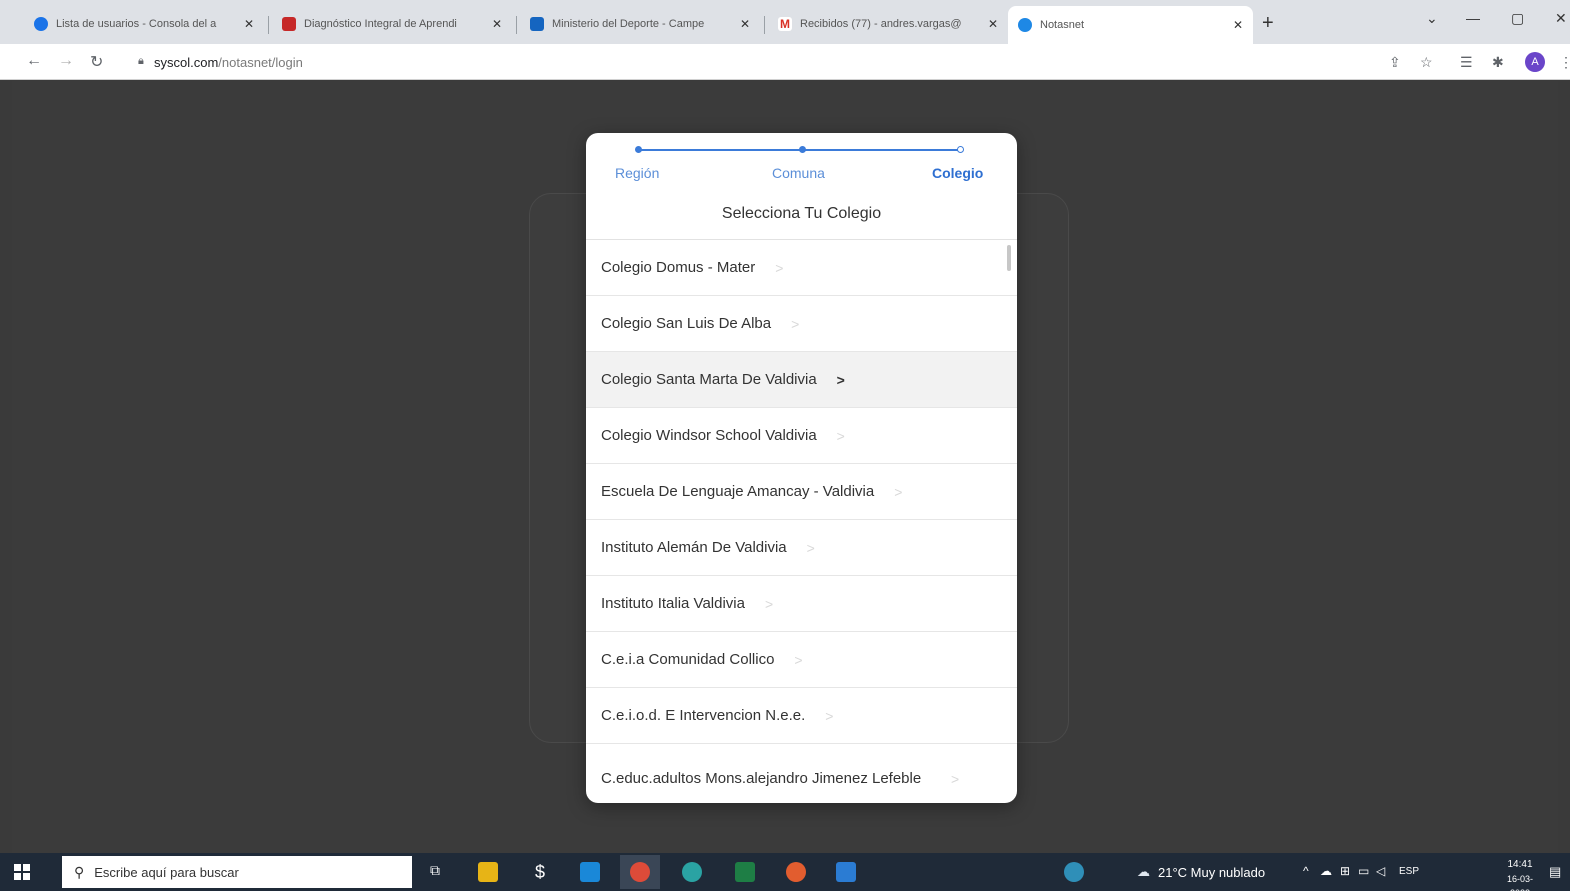 This screenshot has height=891, width=1570. Describe the element at coordinates (703, 715) in the screenshot. I see `school-name: C.e.i.o.d. E Intervencion N.e.e.` at that location.